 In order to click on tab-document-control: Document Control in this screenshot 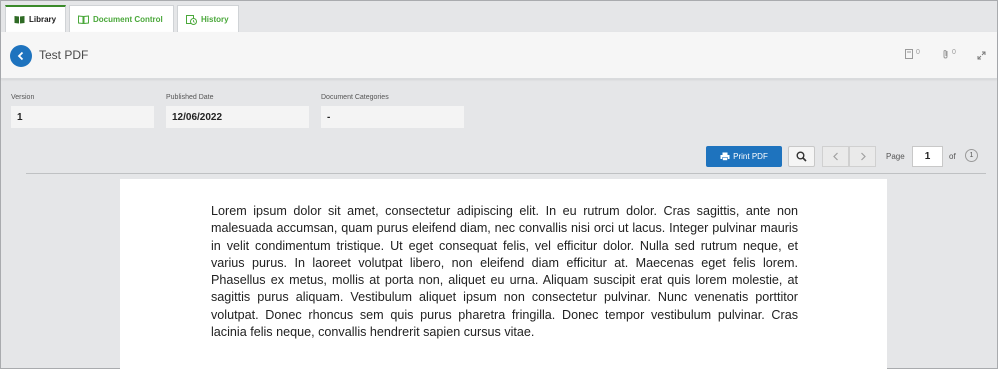, I will do `click(121, 18)`.